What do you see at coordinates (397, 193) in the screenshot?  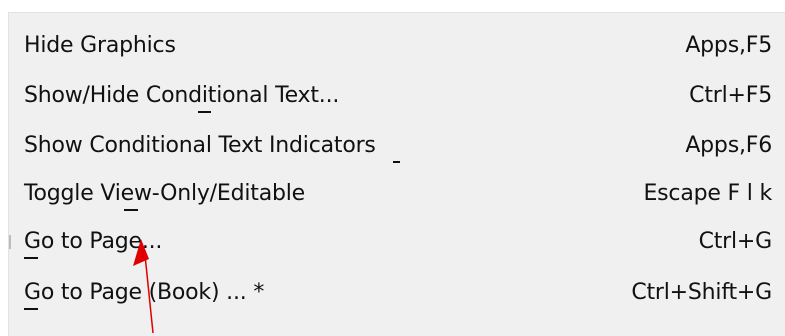 I see `menu-item-toggle-view-only-editable: Toggle View-Only/Editable Escape F l k` at bounding box center [397, 193].